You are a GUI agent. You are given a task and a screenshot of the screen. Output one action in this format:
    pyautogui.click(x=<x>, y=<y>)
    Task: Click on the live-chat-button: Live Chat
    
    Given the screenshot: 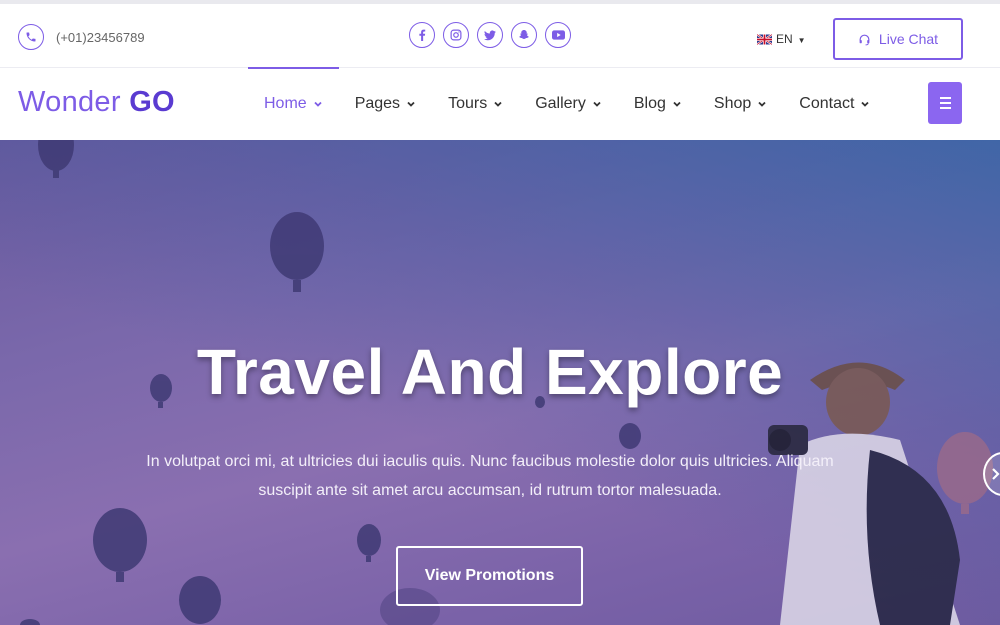 What is the action you would take?
    pyautogui.click(x=898, y=39)
    